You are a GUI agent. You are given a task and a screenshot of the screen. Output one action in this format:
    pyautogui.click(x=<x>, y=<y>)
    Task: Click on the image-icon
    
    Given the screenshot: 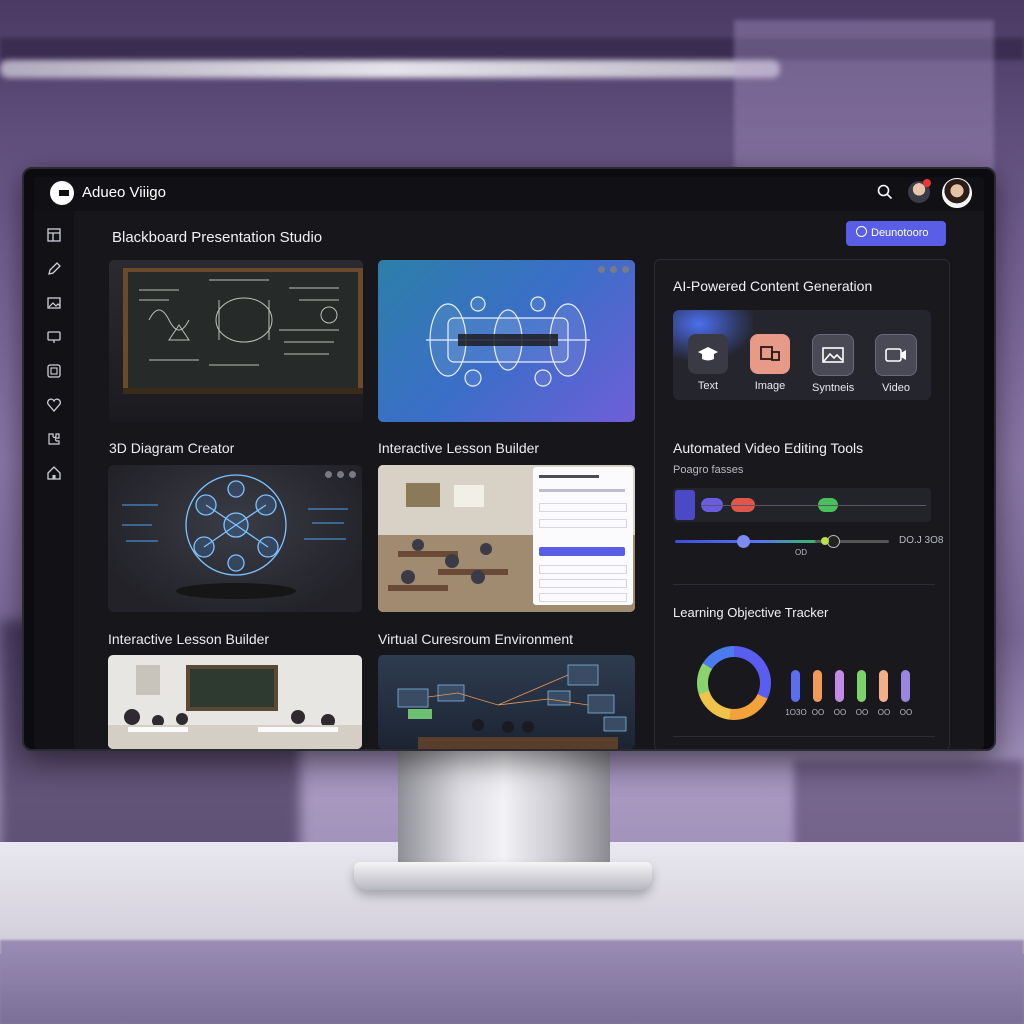 What is the action you would take?
    pyautogui.click(x=54, y=303)
    